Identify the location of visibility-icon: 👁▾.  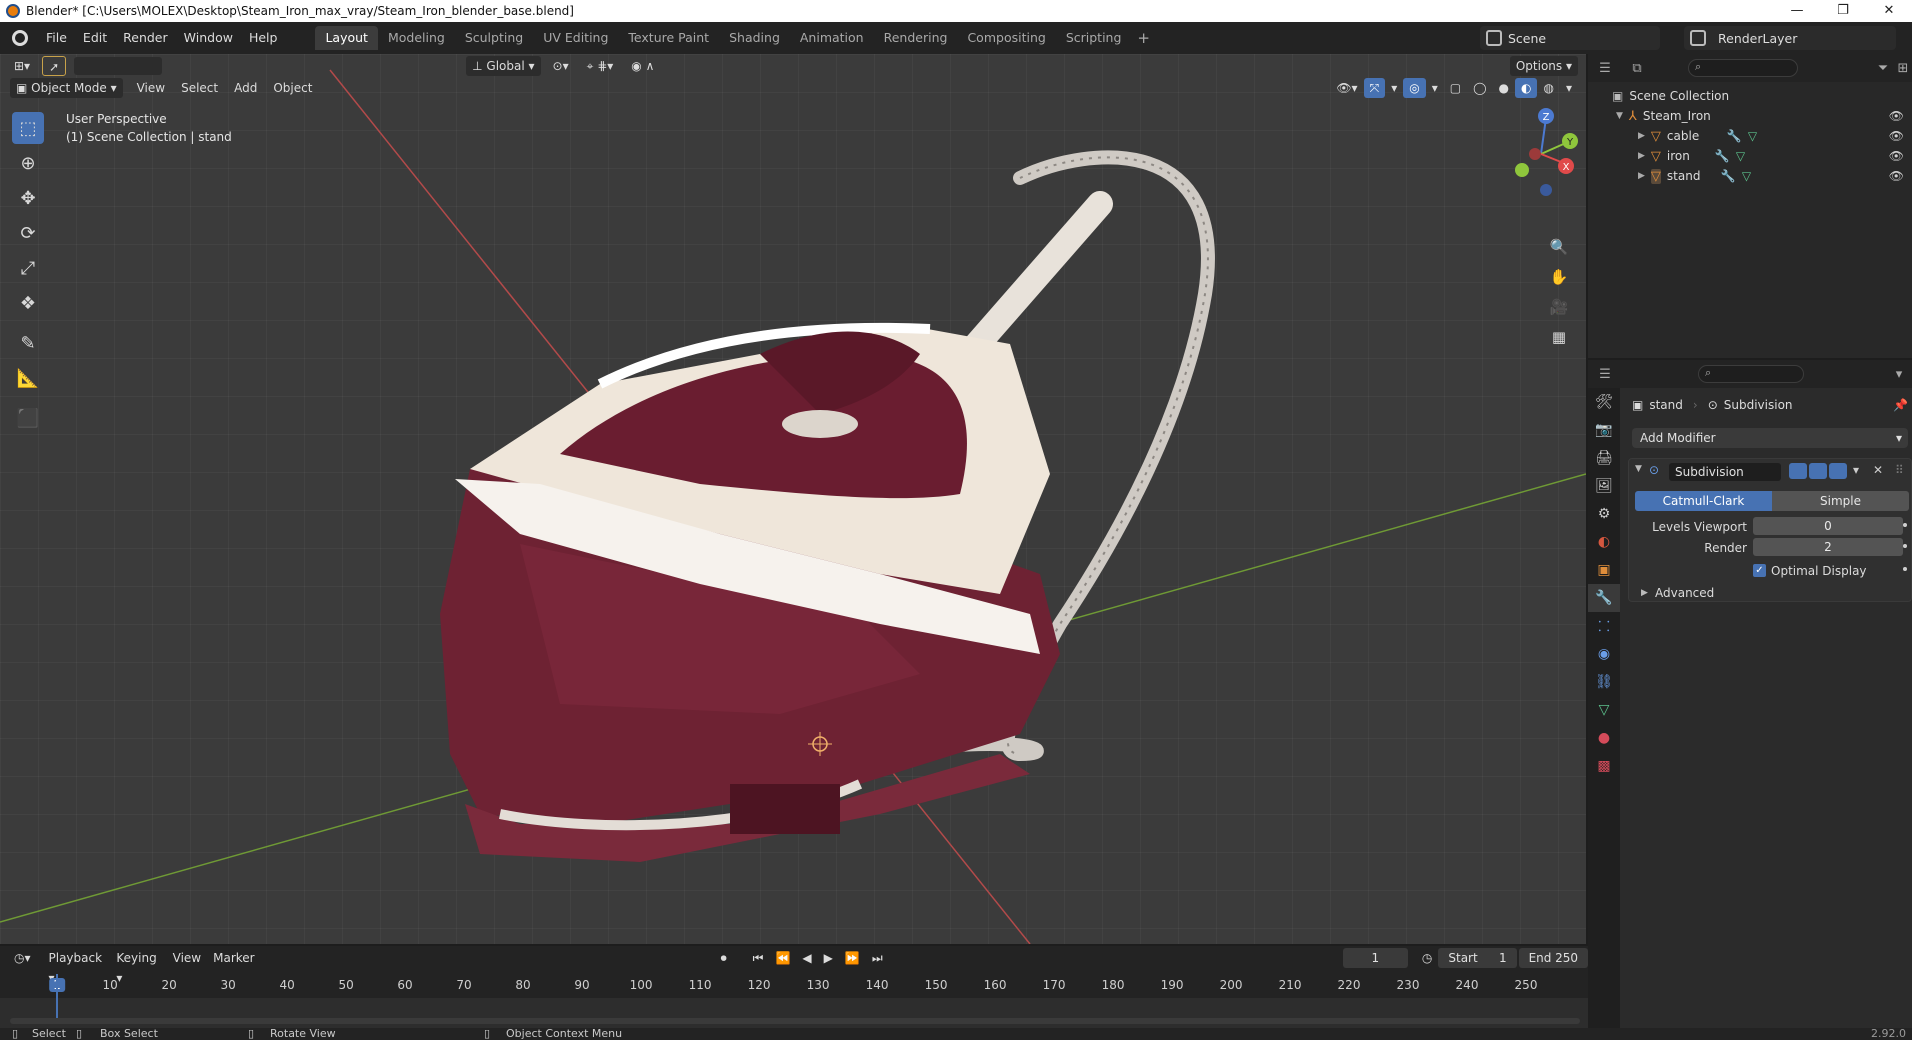
(1346, 88).